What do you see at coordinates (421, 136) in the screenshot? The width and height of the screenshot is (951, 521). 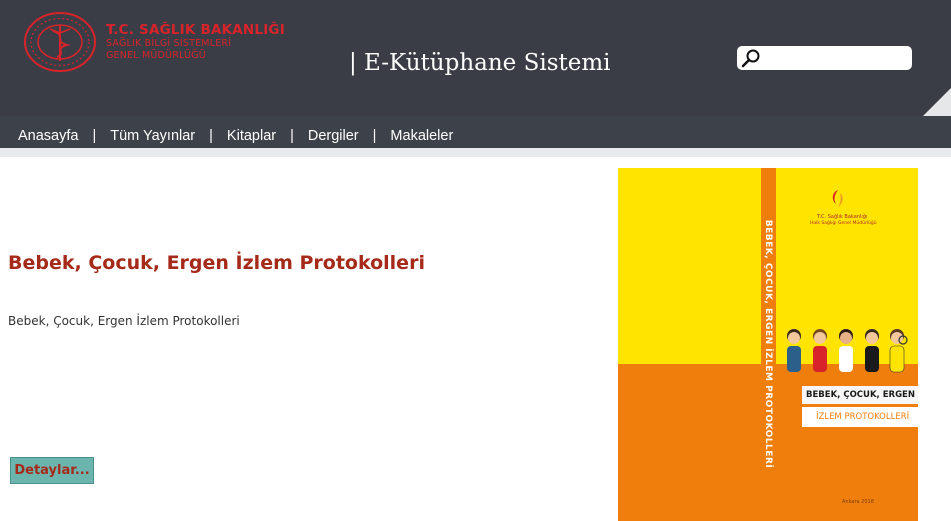 I see `nav-item-articles: Makaleler` at bounding box center [421, 136].